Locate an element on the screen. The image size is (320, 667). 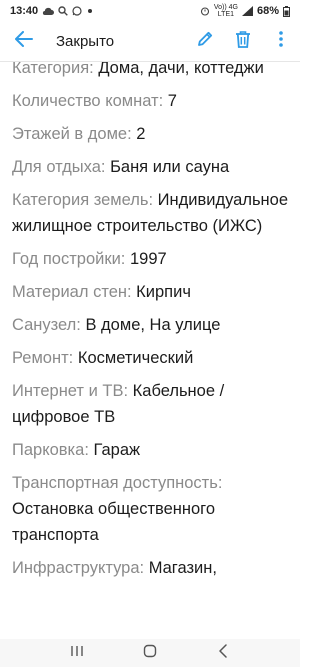
alarm-icon is located at coordinates (205, 11).